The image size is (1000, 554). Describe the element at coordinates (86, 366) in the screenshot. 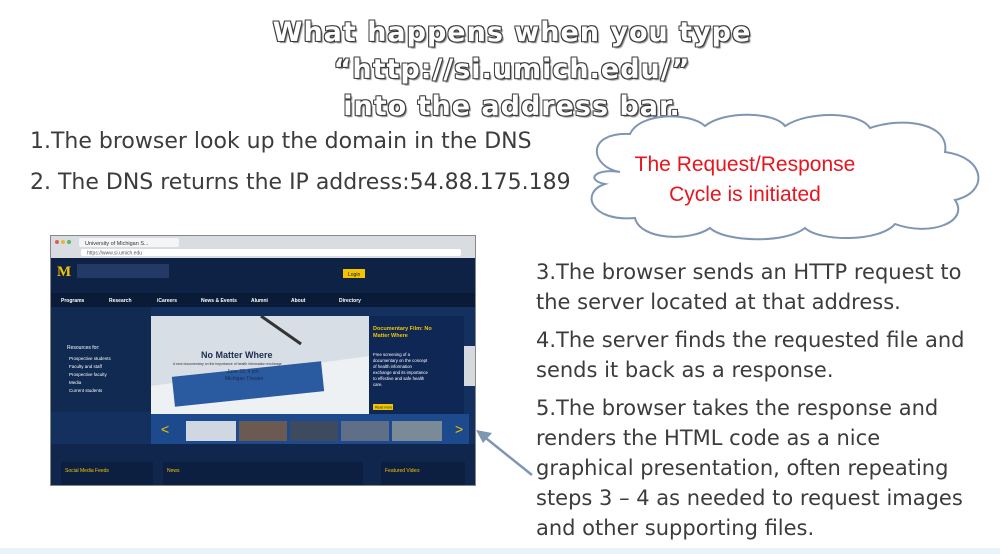

I see `resource-item: Faculty and staff` at that location.